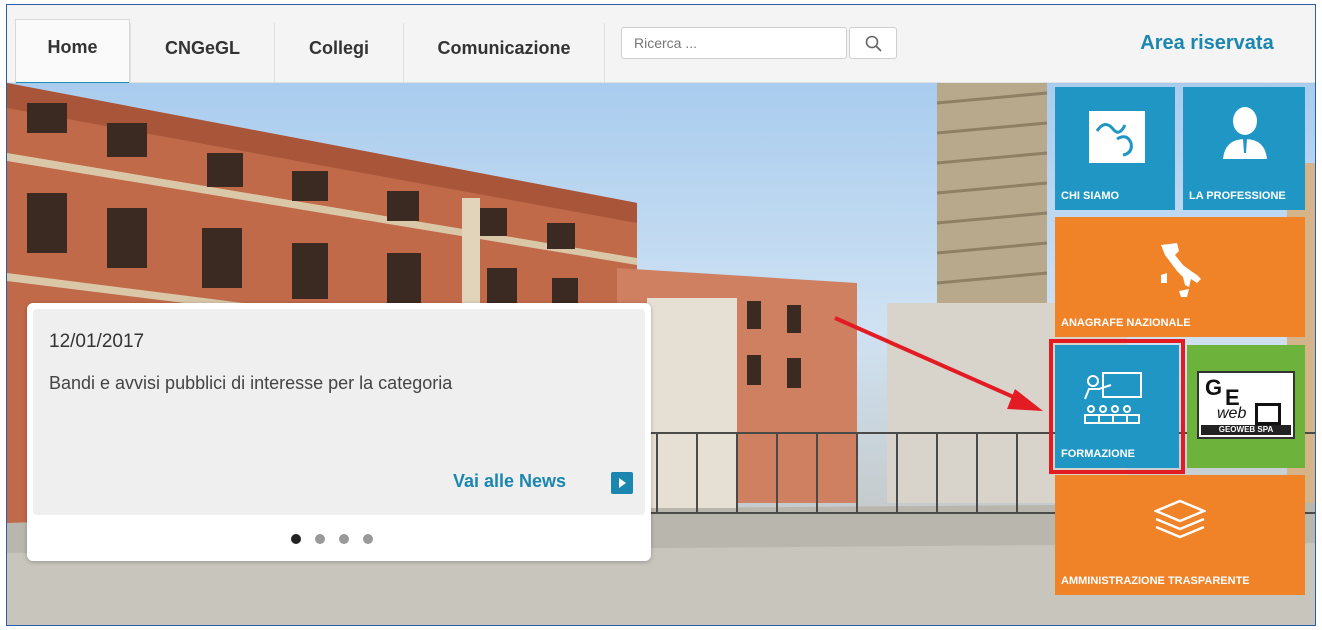 This screenshot has height=630, width=1322. I want to click on tile-label: FORMAZIONE, so click(1098, 454).